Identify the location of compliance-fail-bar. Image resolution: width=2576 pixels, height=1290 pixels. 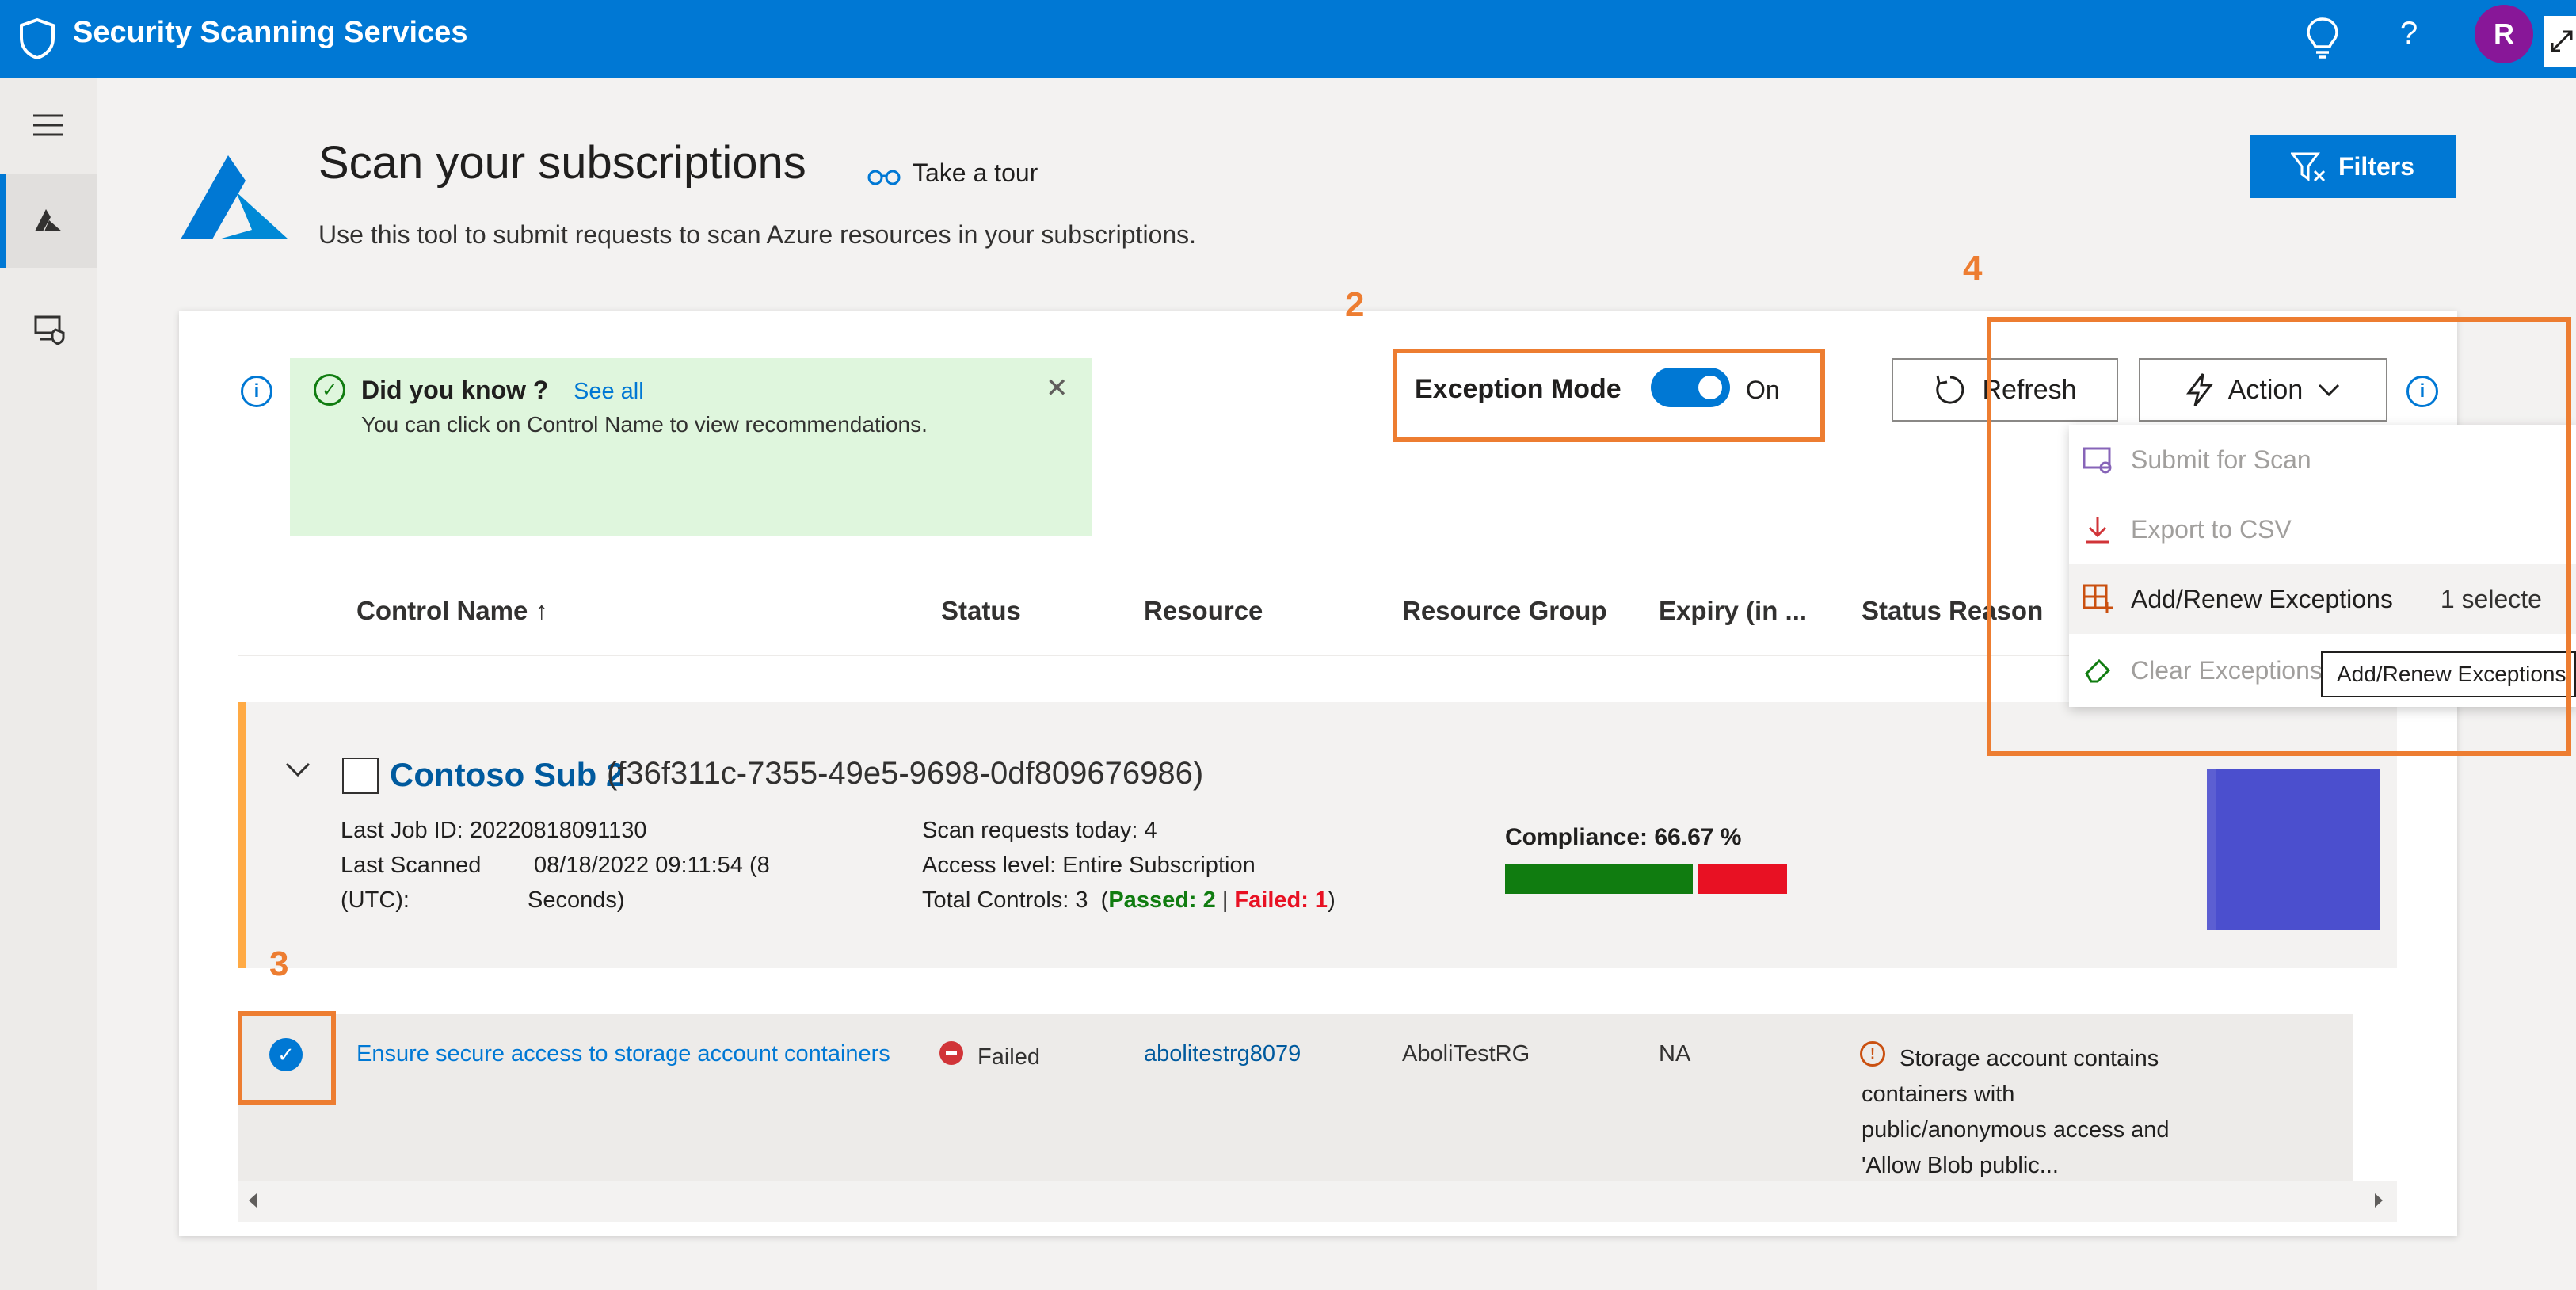
(1742, 879).